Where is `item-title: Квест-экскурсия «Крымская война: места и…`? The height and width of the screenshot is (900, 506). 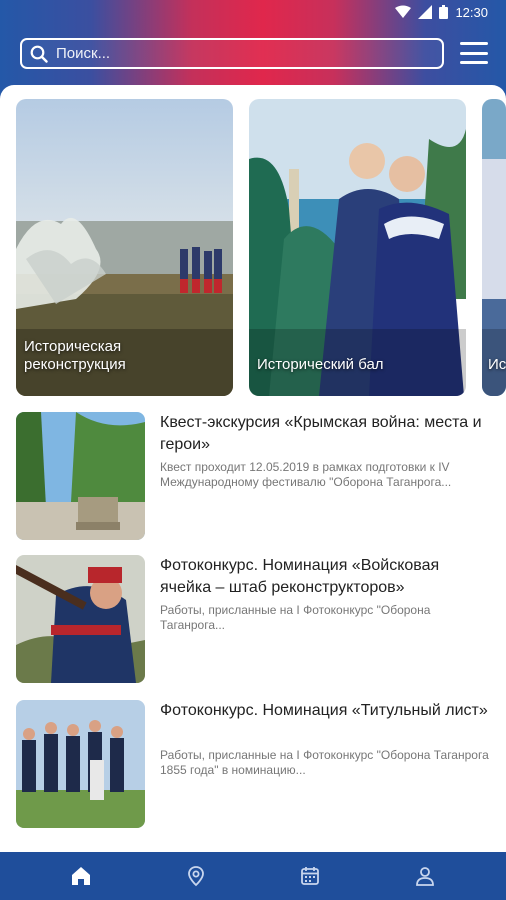 item-title: Квест-экскурсия «Крымская война: места и… is located at coordinates (321, 433).